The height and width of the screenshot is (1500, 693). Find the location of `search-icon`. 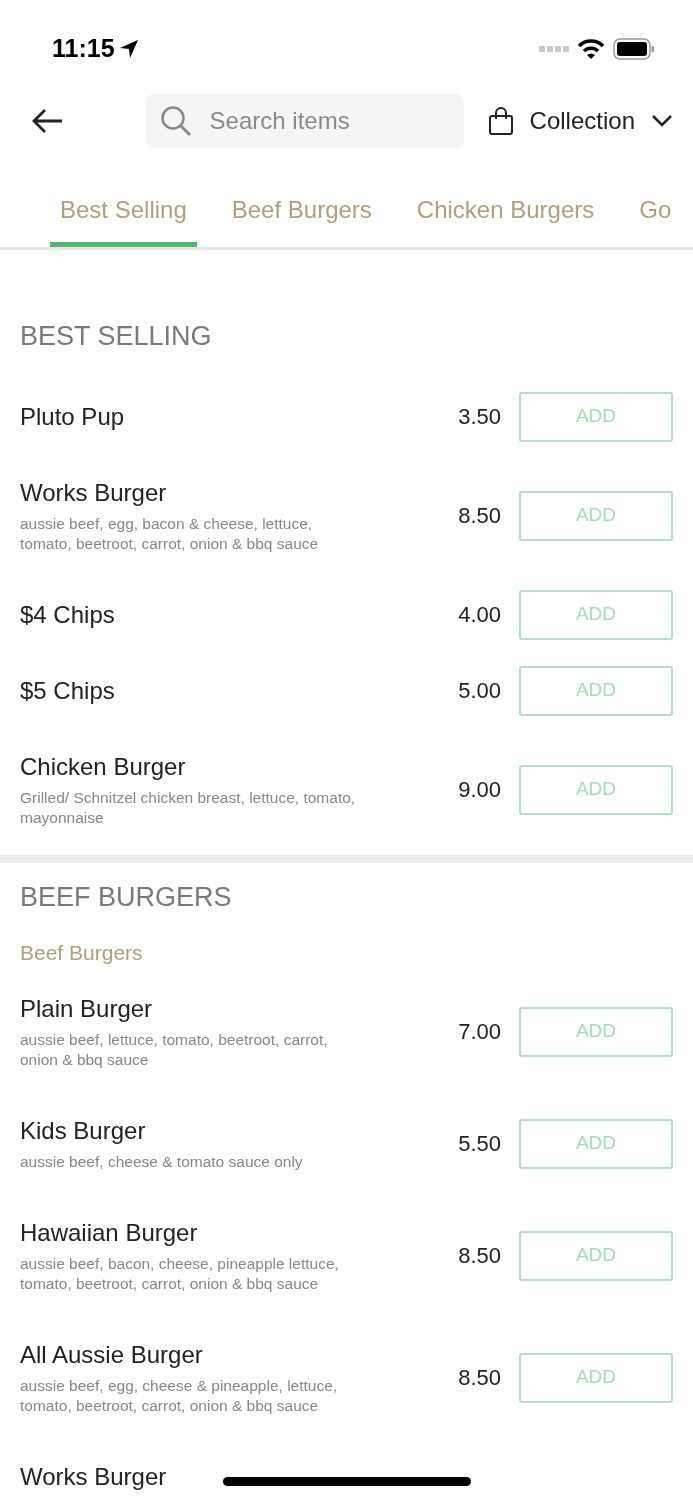

search-icon is located at coordinates (175, 121).